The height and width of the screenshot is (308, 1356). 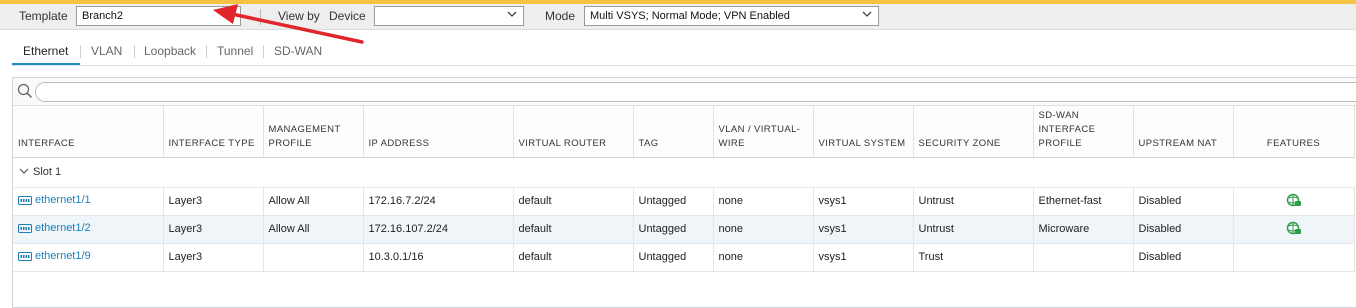 I want to click on tab-loopback: Loopback, so click(x=170, y=51).